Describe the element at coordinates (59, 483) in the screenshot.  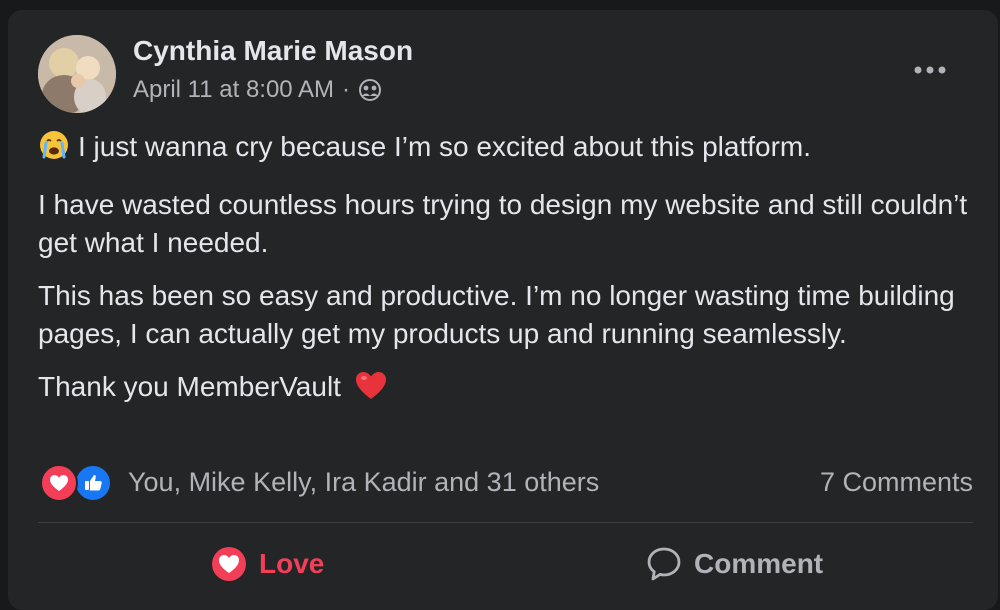
I see `love-reaction-icon` at that location.